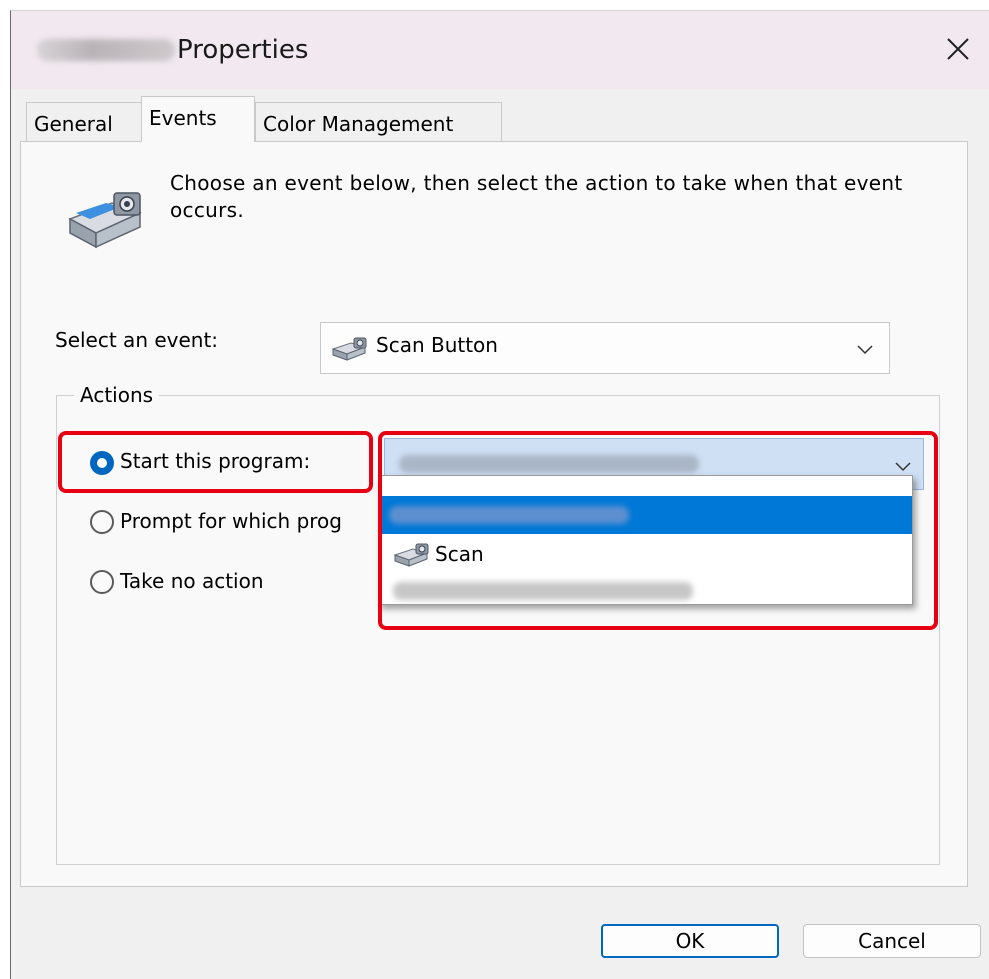 Image resolution: width=989 pixels, height=979 pixels. I want to click on tab-general: General, so click(85, 122).